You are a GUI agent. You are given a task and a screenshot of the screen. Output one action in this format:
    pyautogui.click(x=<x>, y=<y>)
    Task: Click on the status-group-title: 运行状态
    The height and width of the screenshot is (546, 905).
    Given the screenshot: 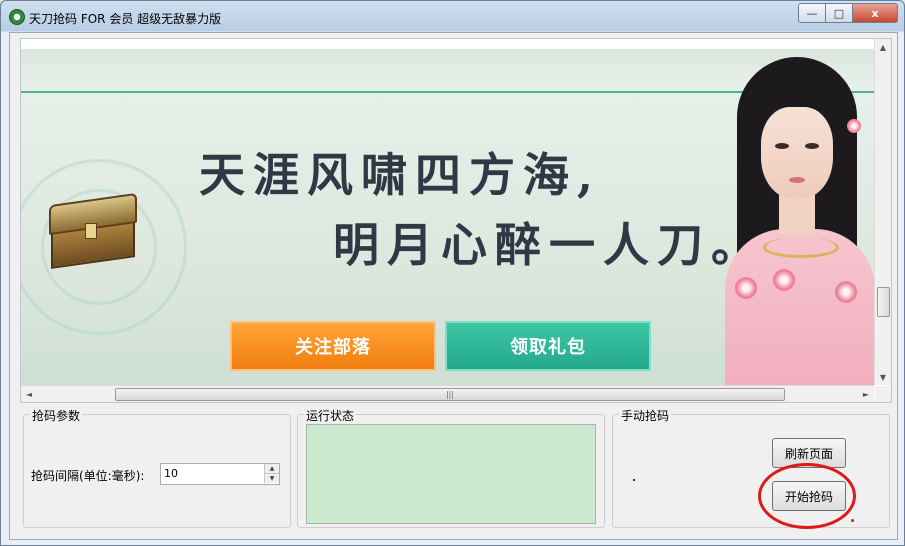 What is the action you would take?
    pyautogui.click(x=330, y=415)
    